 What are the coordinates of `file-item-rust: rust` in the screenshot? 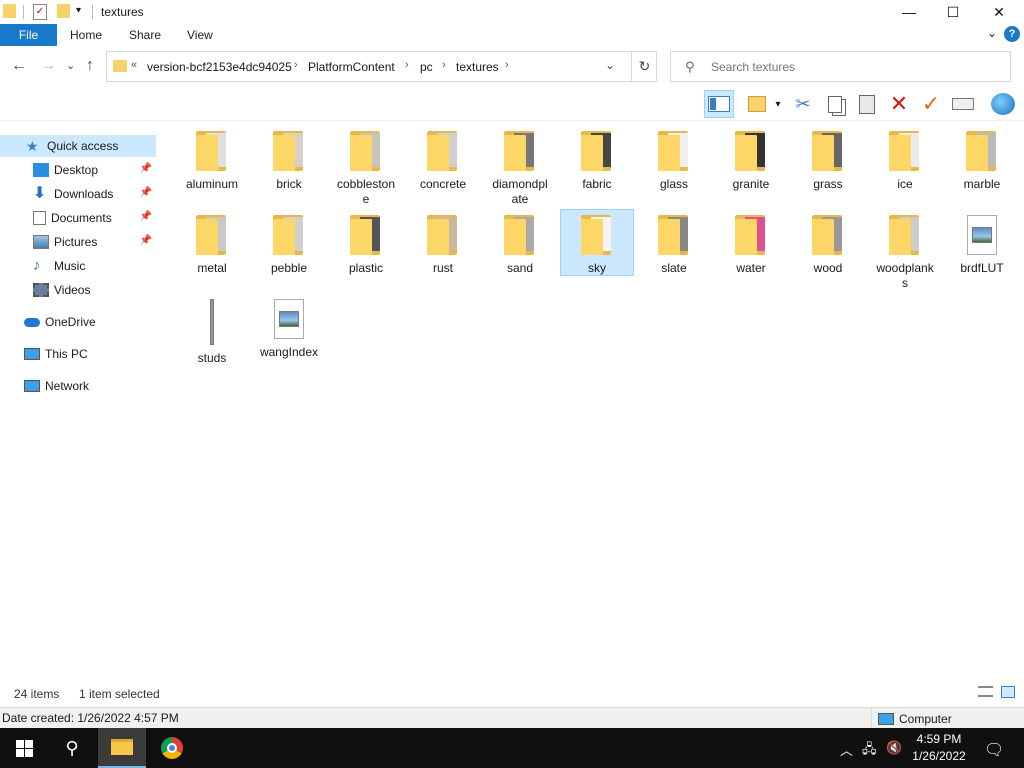 It's located at (443, 245).